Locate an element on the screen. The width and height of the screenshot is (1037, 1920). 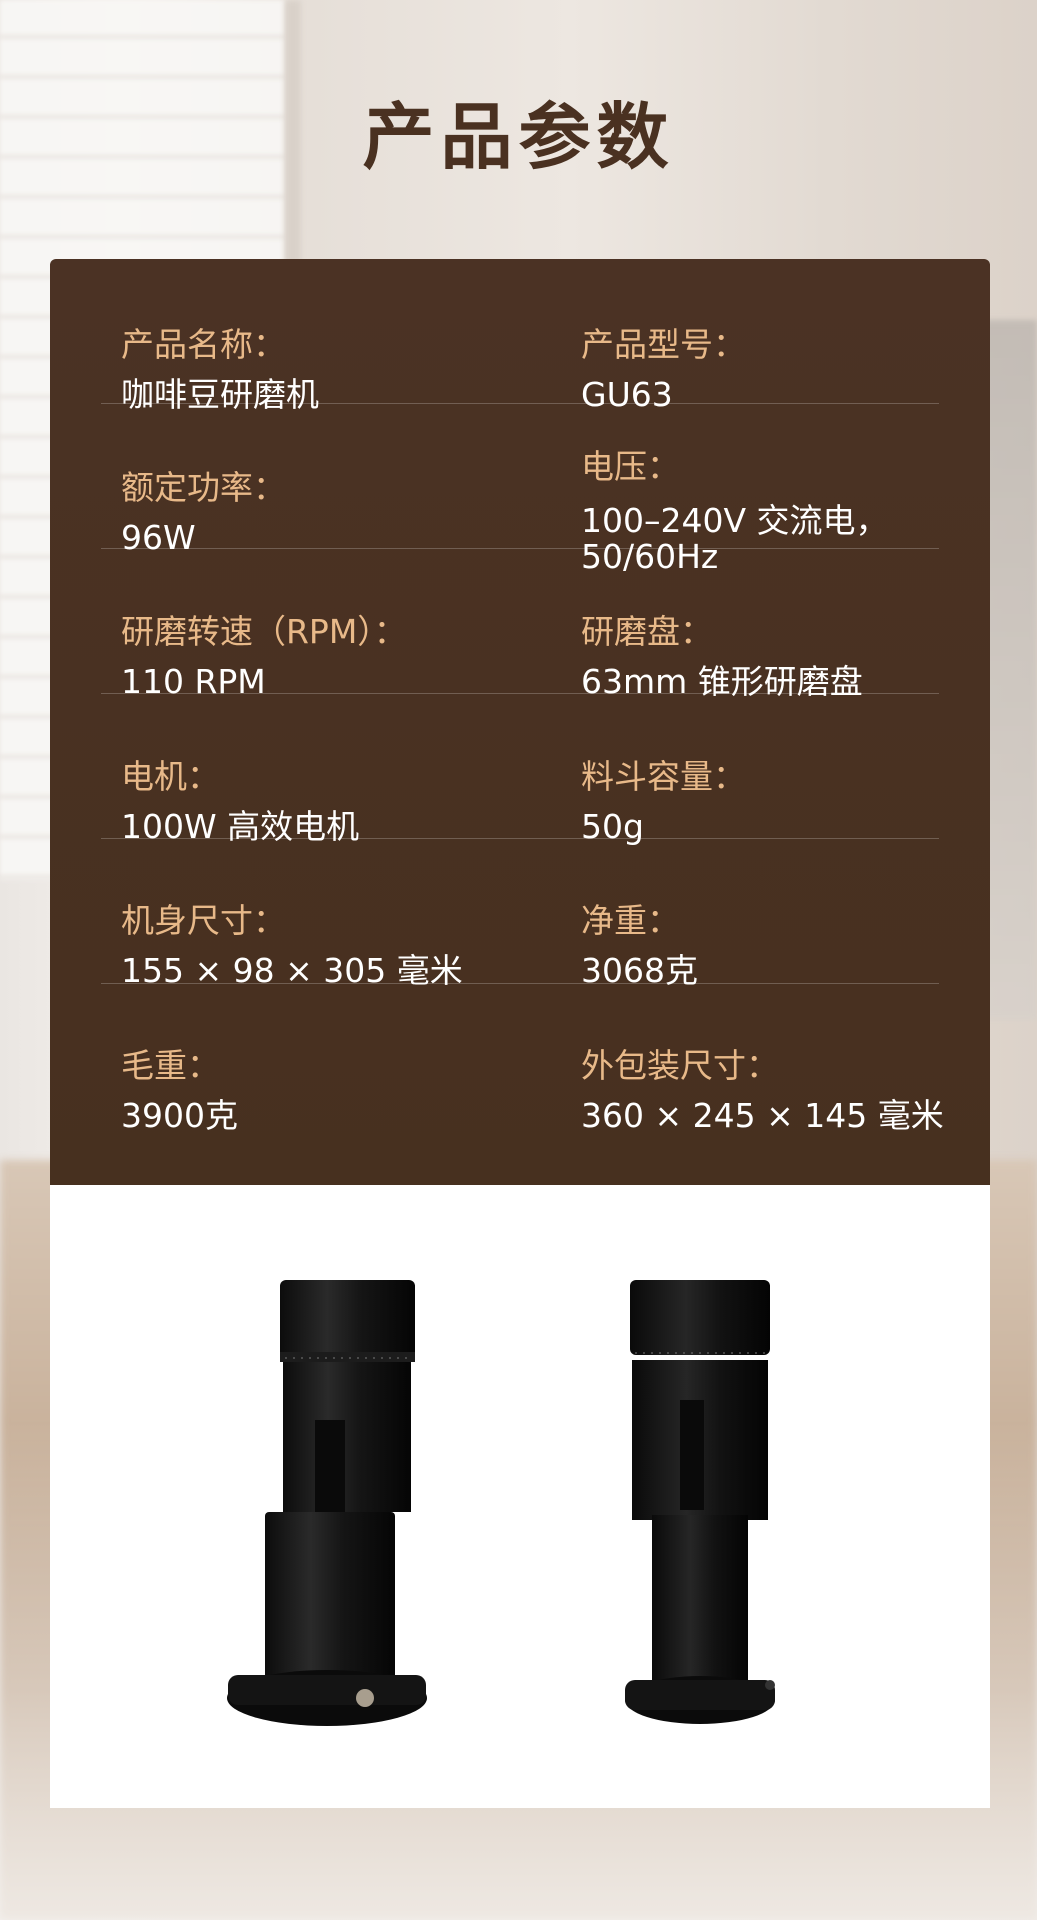
spec-cell-voltage: 电压： 100–240V 交流电， 50/60Hz is located at coordinates (761, 490).